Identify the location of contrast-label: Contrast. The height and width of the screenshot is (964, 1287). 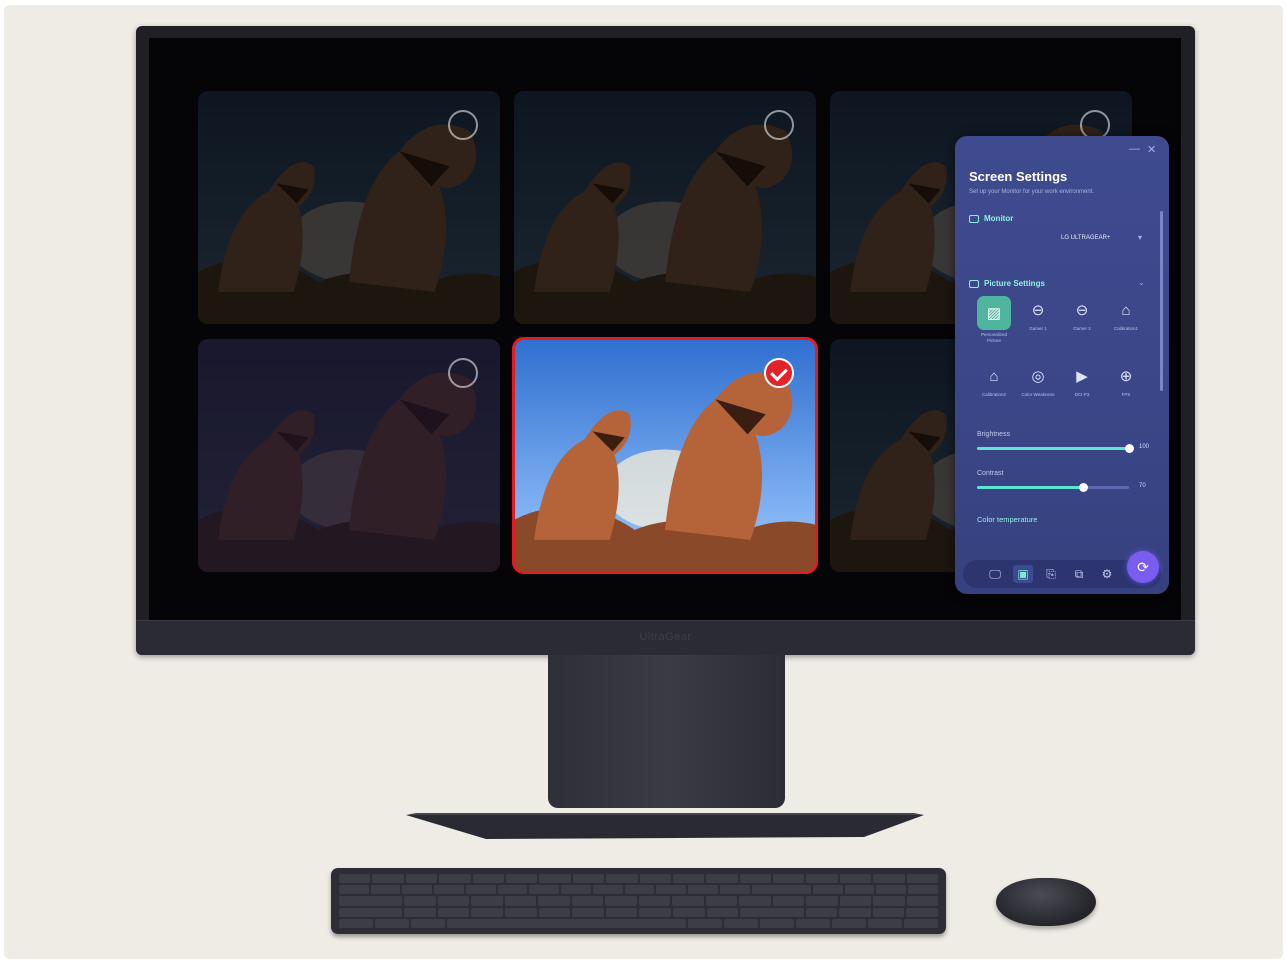
(990, 473).